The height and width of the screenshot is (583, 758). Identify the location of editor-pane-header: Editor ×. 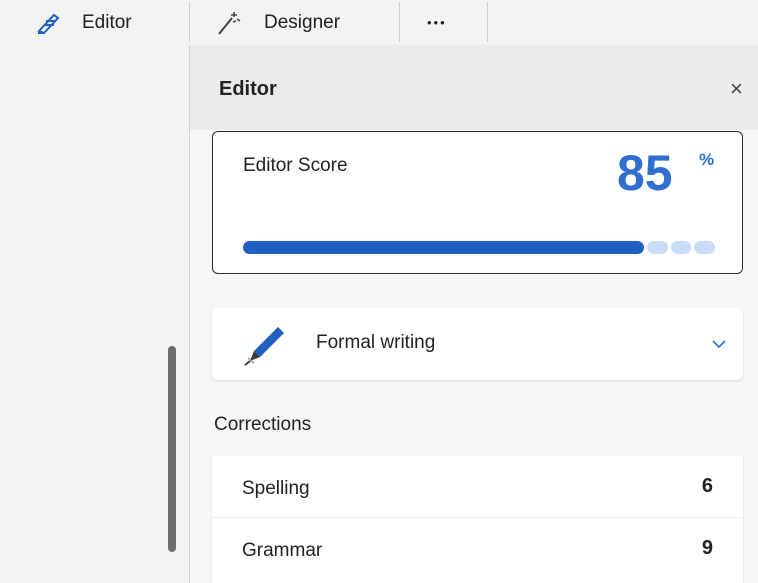
(474, 87).